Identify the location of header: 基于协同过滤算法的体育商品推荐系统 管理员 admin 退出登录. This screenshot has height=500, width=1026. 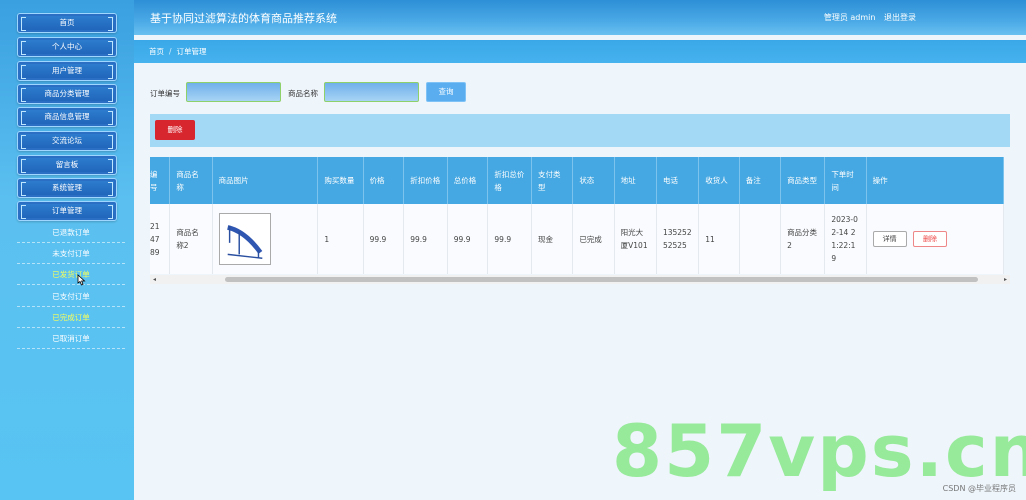
(580, 17).